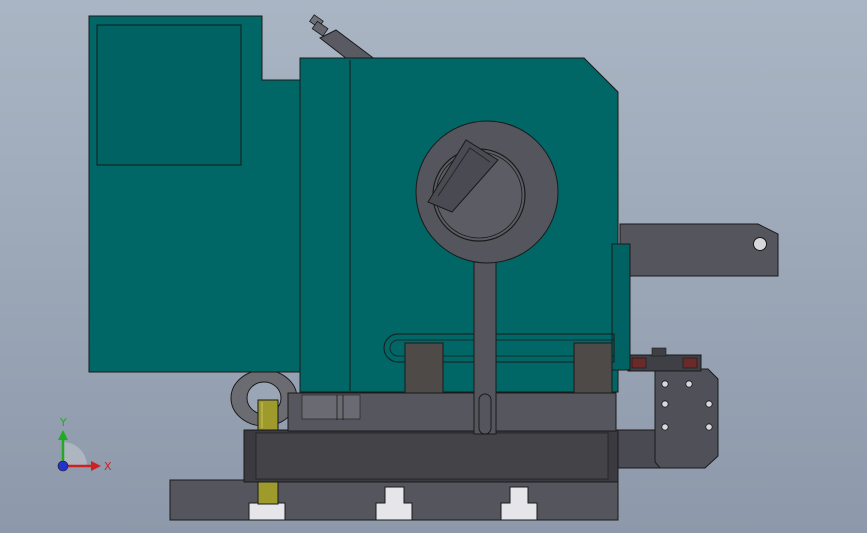 Image resolution: width=867 pixels, height=533 pixels. What do you see at coordinates (63, 435) in the screenshot?
I see `y-axis-arrow-icon` at bounding box center [63, 435].